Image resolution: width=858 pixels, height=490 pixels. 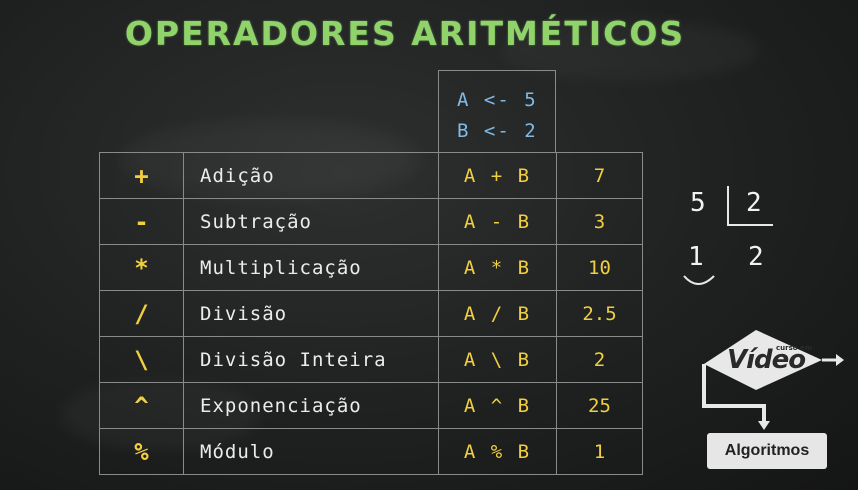 What do you see at coordinates (405, 33) in the screenshot?
I see `page-title: OPERADORES ARITMÉTICOS` at bounding box center [405, 33].